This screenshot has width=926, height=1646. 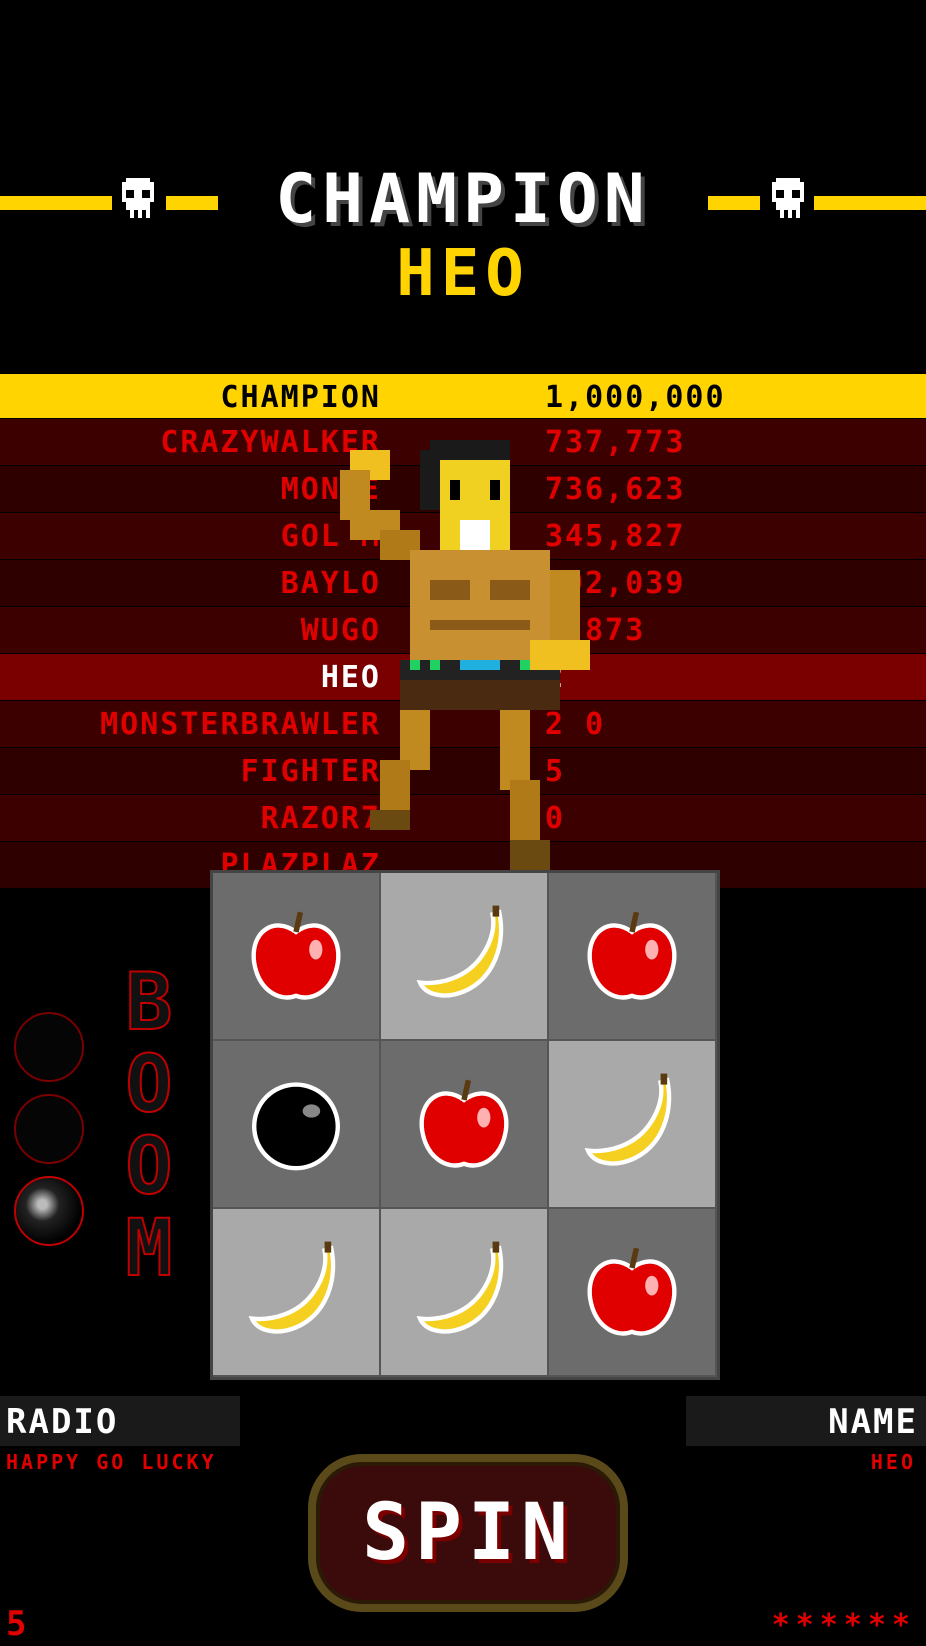 What do you see at coordinates (806, 1421) in the screenshot?
I see `name-box: NAME` at bounding box center [806, 1421].